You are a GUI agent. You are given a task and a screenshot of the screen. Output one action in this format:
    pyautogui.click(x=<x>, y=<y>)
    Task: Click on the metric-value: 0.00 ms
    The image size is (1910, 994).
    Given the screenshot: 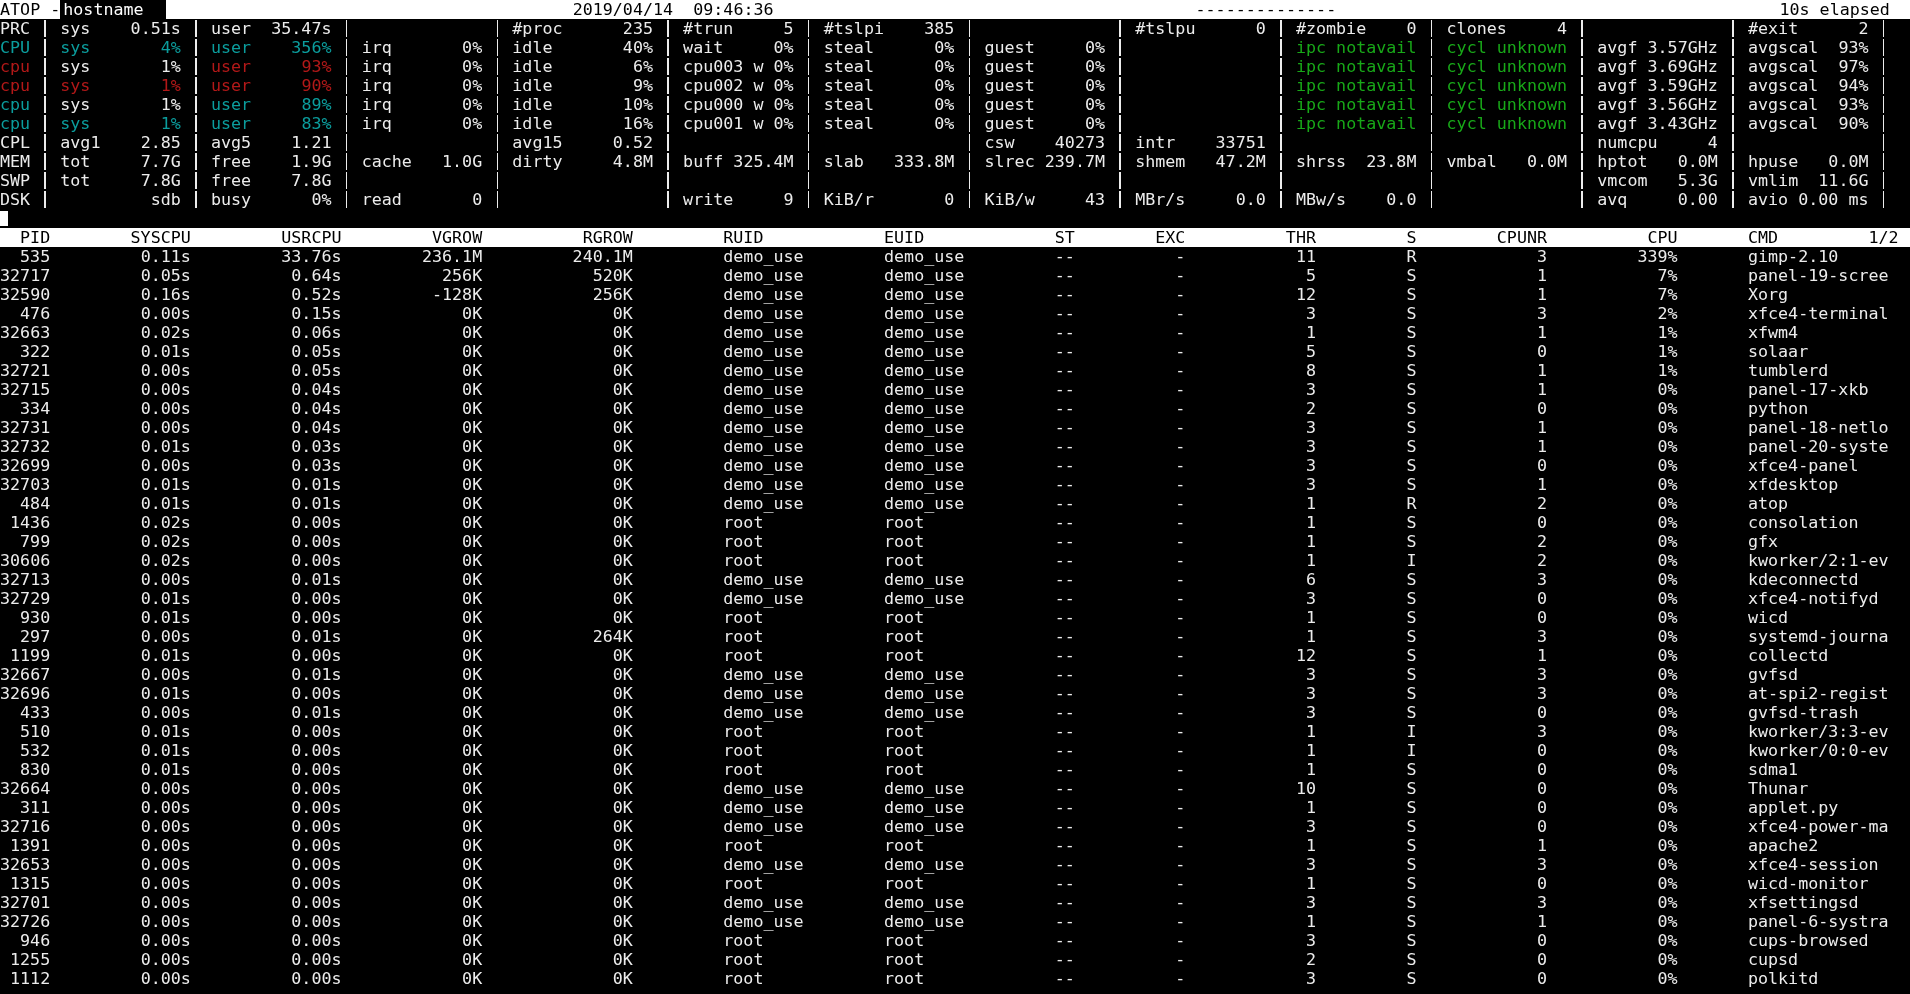 What is the action you would take?
    pyautogui.click(x=1833, y=199)
    